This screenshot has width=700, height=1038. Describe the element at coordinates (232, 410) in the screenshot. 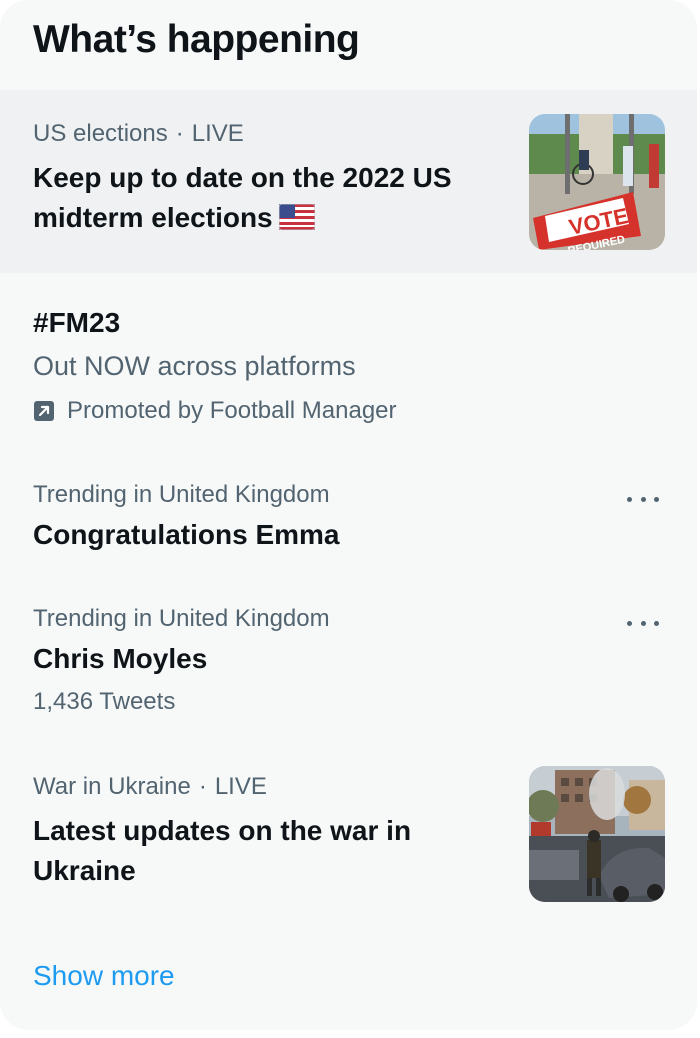

I see `promoted-label: Promoted by Football Manager` at that location.